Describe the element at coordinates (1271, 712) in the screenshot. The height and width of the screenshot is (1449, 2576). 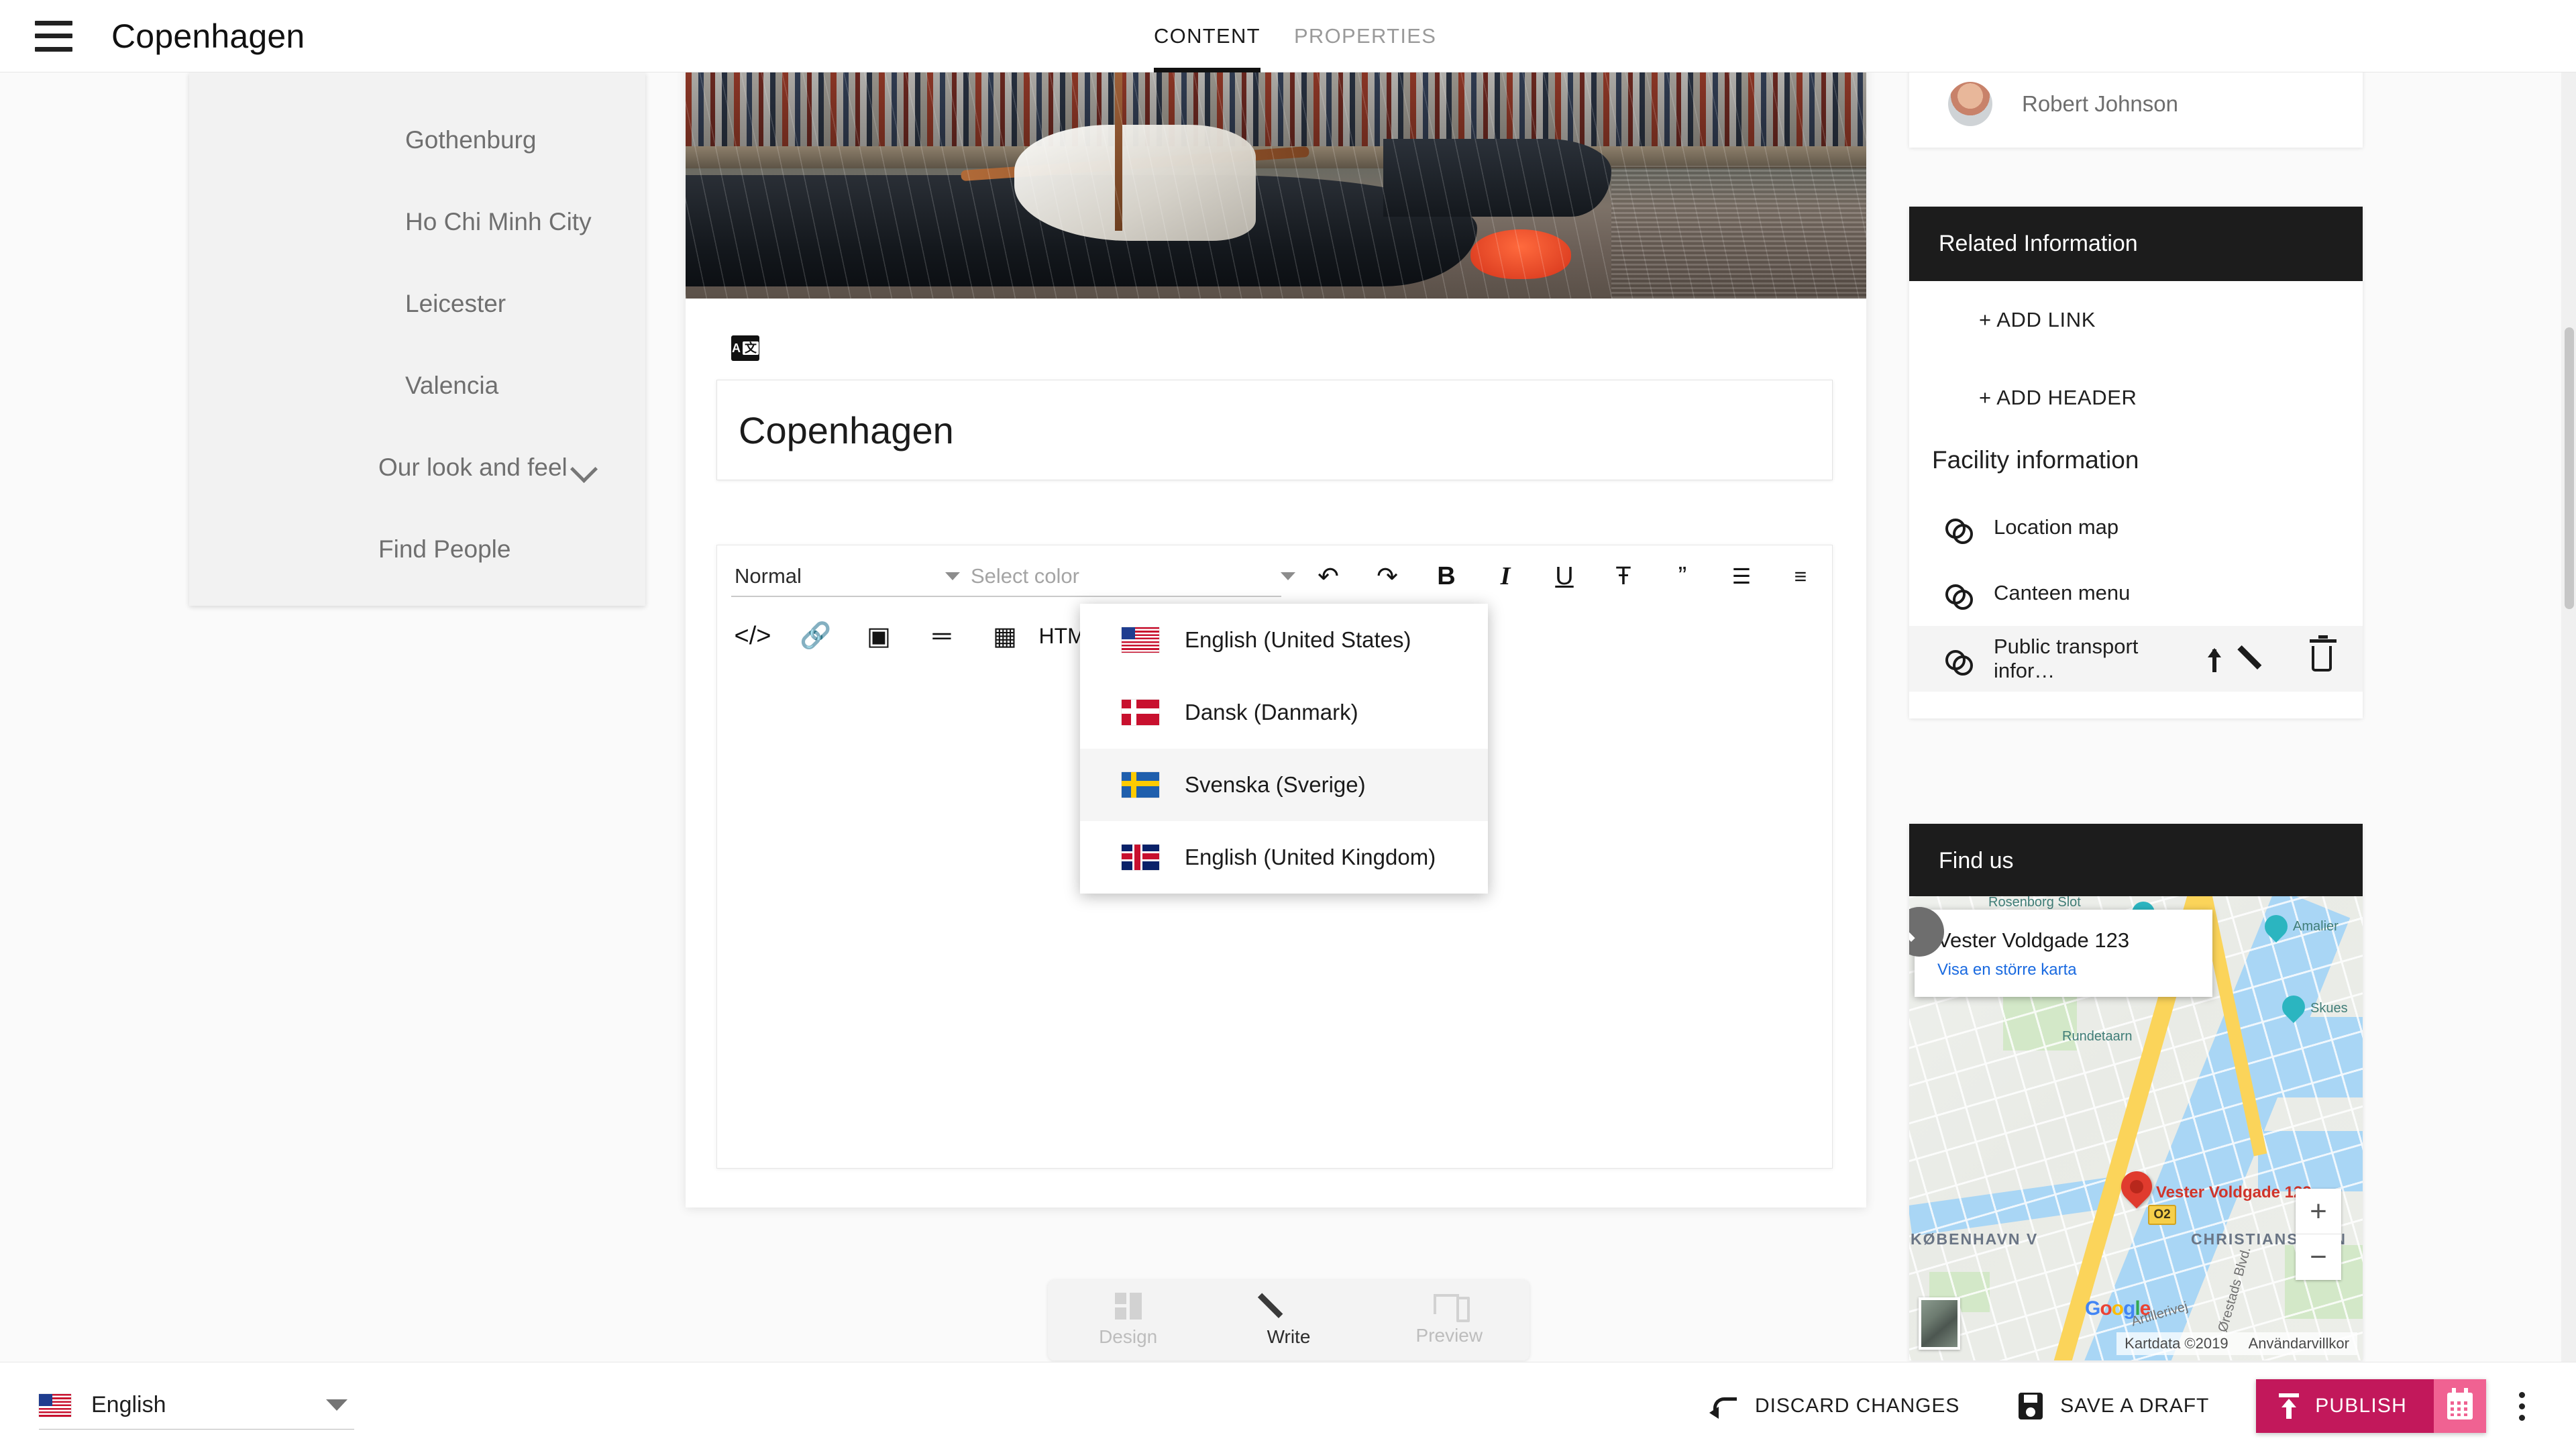
I see `language-option-label: Dansk (Danmark)` at that location.